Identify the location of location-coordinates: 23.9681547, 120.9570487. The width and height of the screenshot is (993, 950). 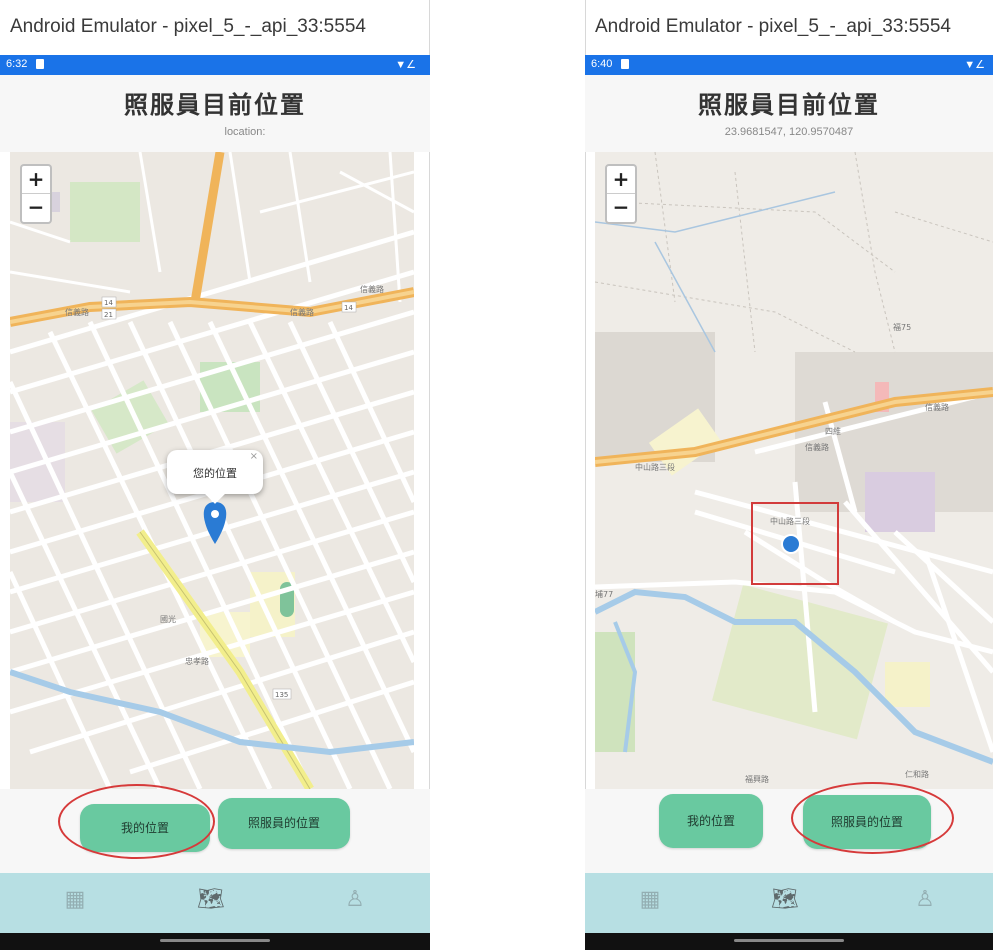
(789, 132).